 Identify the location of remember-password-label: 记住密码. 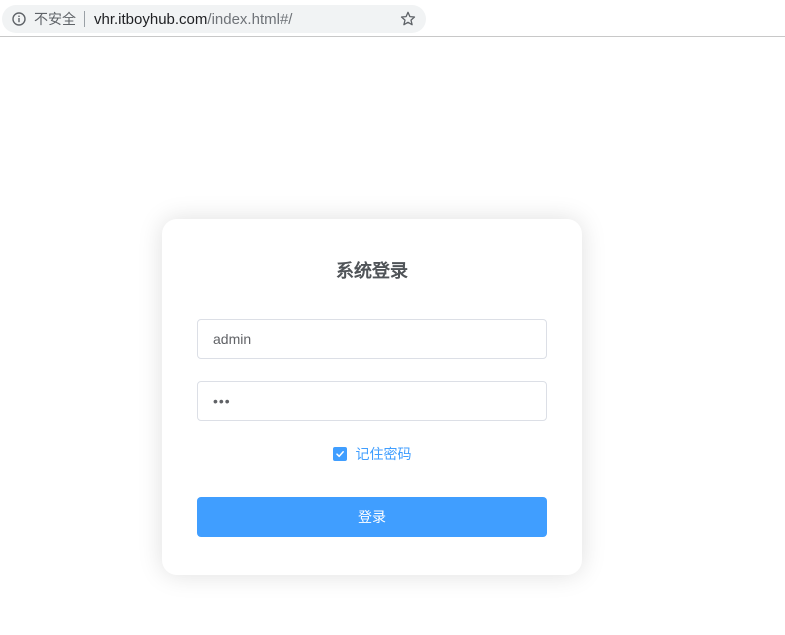
(384, 454).